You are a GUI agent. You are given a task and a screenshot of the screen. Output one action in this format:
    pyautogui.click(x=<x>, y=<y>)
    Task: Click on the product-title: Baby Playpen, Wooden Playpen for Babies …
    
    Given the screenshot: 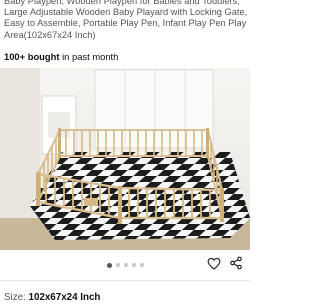 What is the action you would take?
    pyautogui.click(x=126, y=20)
    